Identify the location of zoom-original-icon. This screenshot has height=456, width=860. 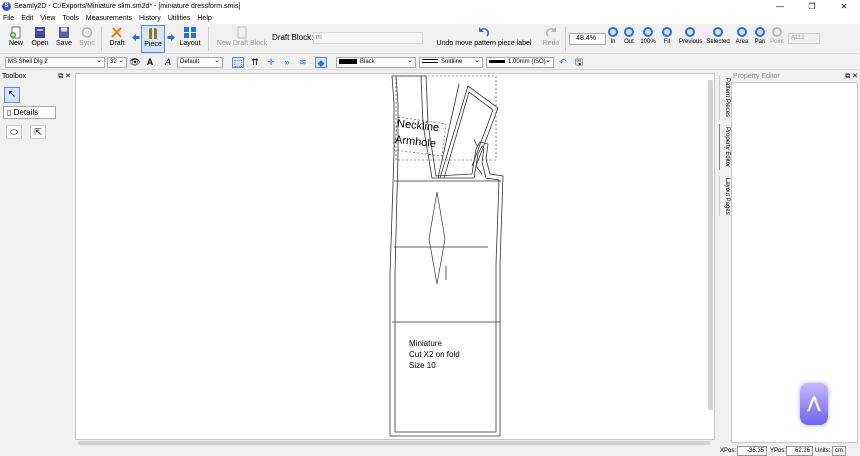
(648, 32).